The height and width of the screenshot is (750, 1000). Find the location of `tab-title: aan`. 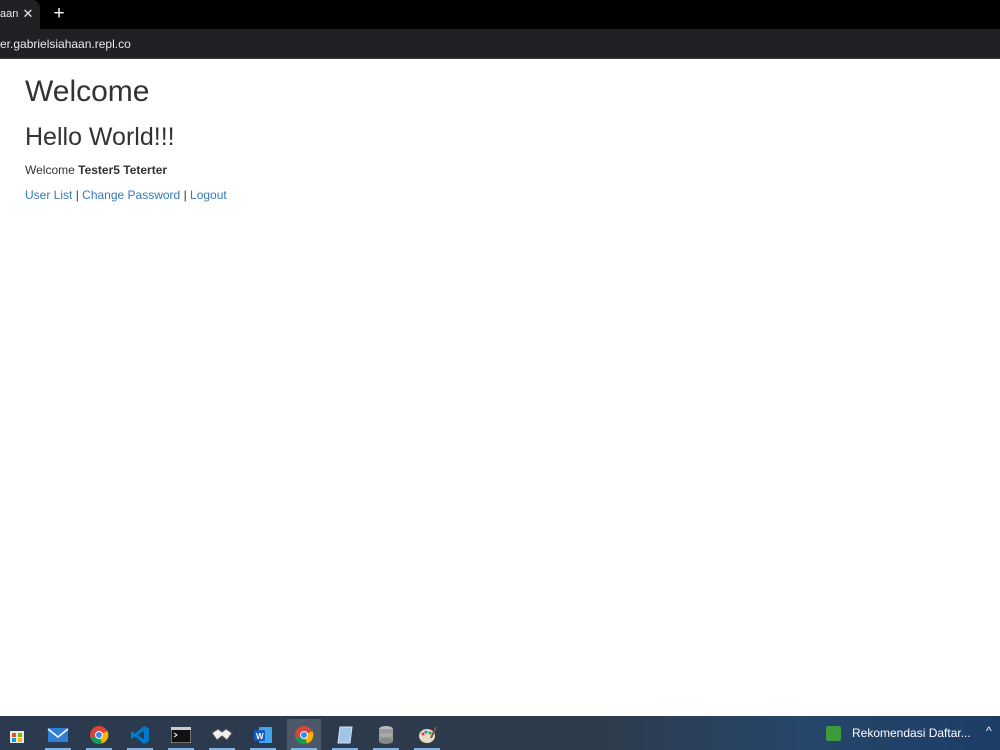

tab-title: aan is located at coordinates (9, 14).